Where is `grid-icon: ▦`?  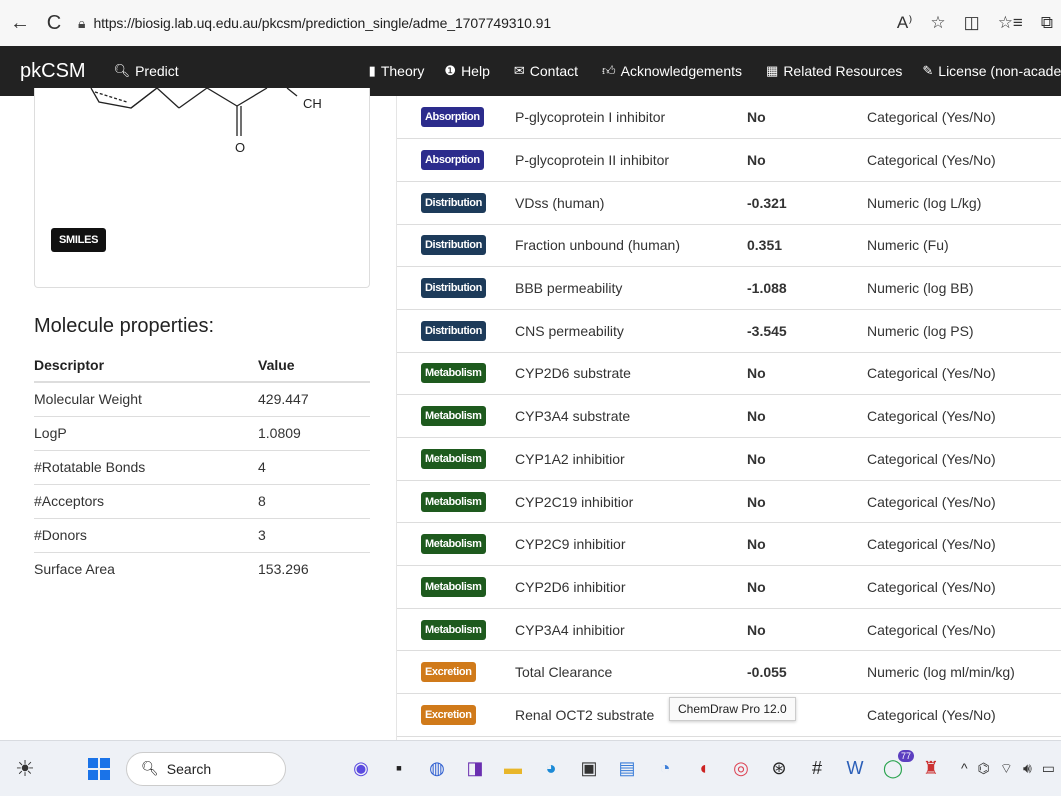 grid-icon: ▦ is located at coordinates (772, 70).